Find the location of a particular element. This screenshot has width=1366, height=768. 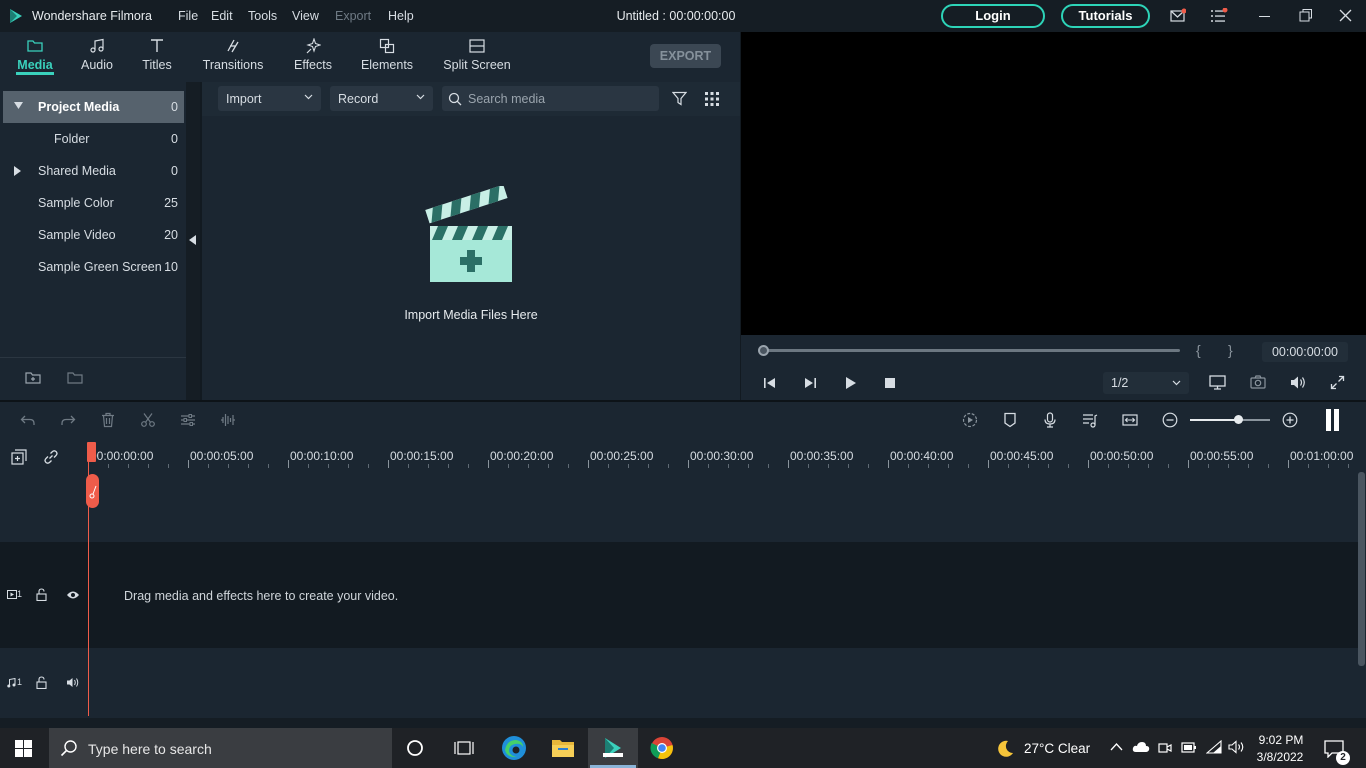

mark-out-button: } is located at coordinates (1230, 350).